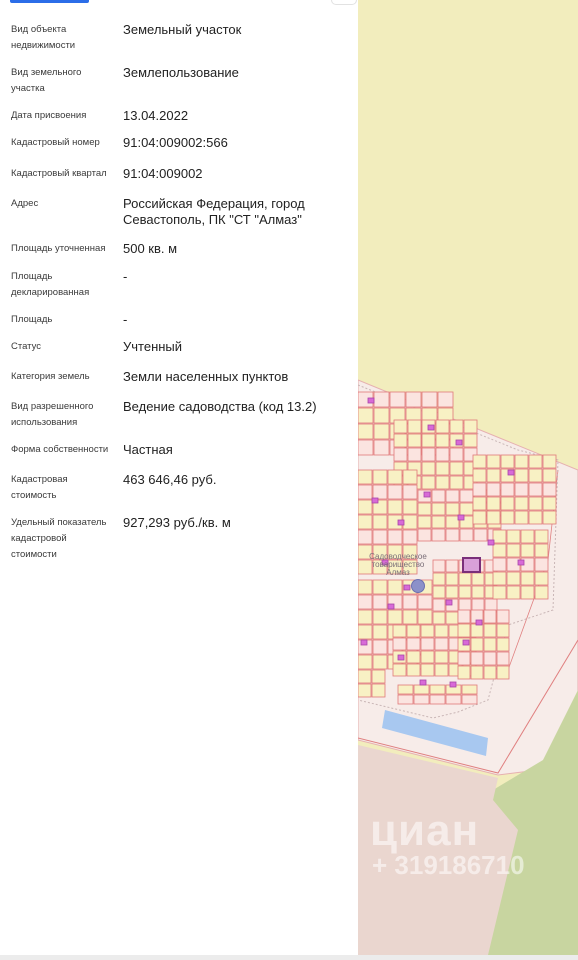 The height and width of the screenshot is (960, 578). Describe the element at coordinates (344, 2) in the screenshot. I see `panel-control-button` at that location.